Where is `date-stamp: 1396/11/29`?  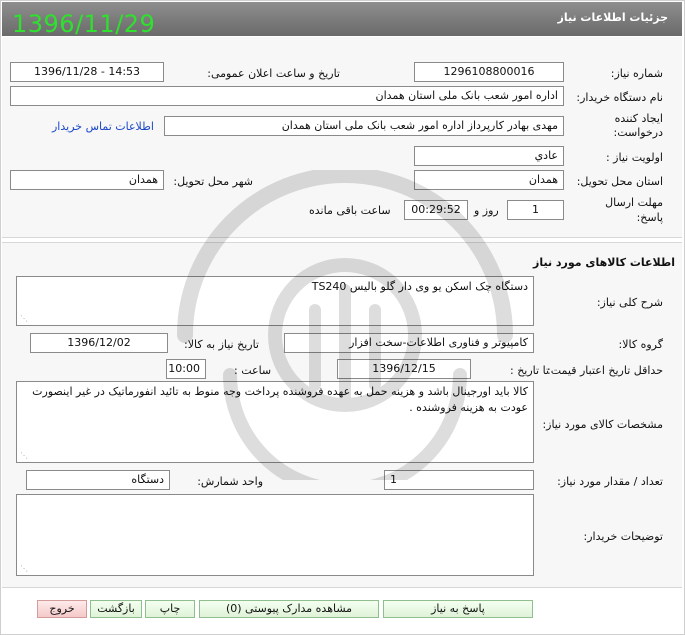
date-stamp: 1396/11/29 is located at coordinates (84, 24).